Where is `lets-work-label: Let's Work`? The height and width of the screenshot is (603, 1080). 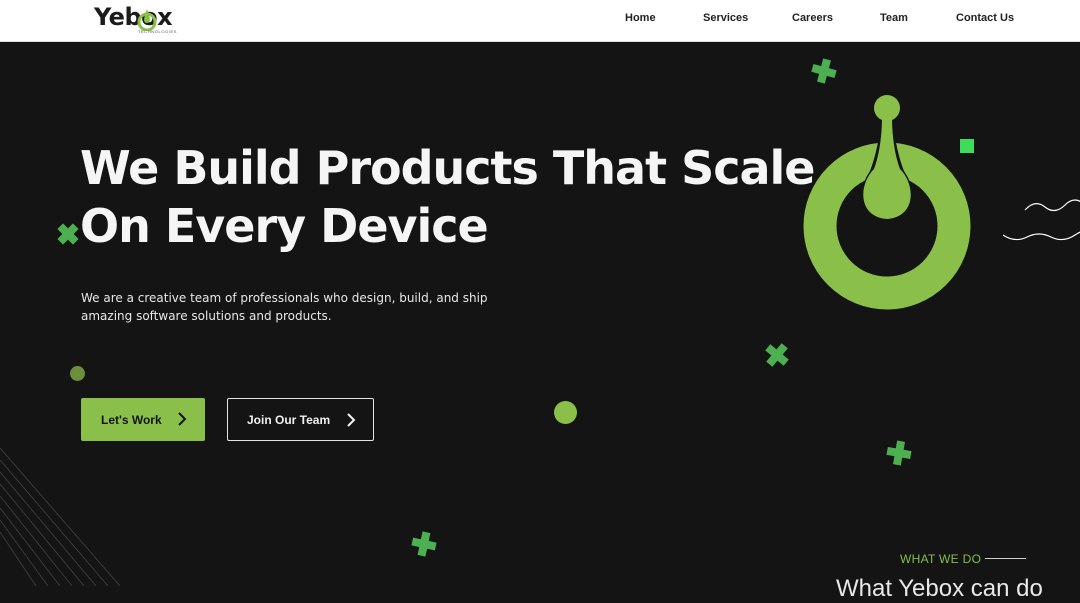
lets-work-label: Let's Work is located at coordinates (131, 419).